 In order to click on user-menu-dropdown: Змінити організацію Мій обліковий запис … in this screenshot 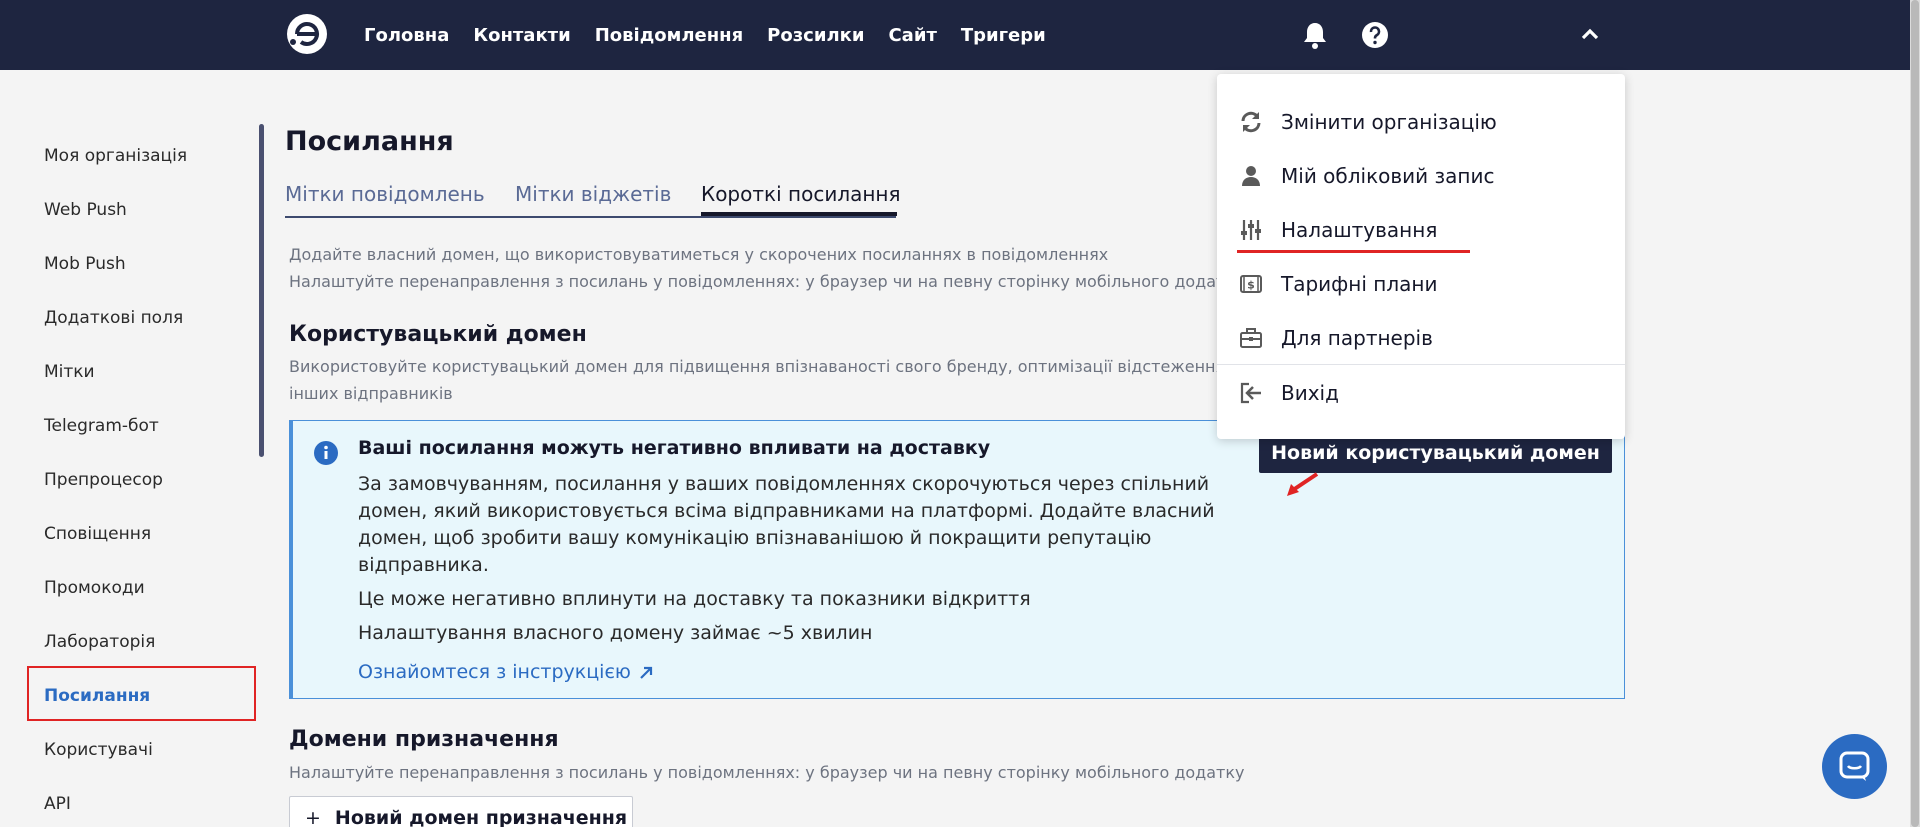, I will do `click(1421, 256)`.